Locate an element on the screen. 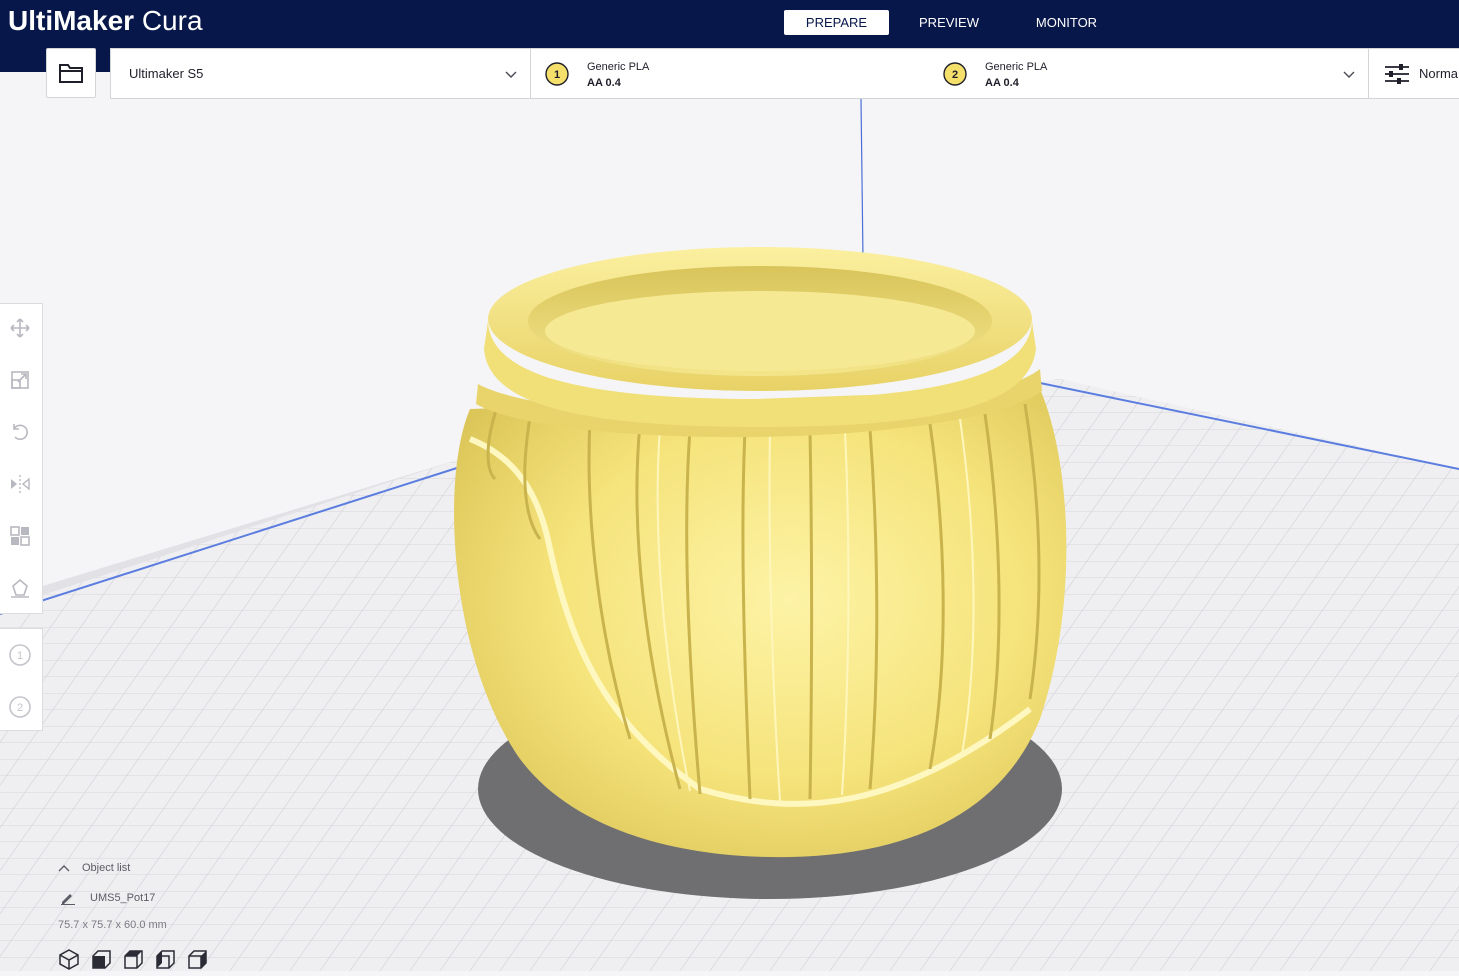 The height and width of the screenshot is (976, 1459). front-view-icon is located at coordinates (101, 959).